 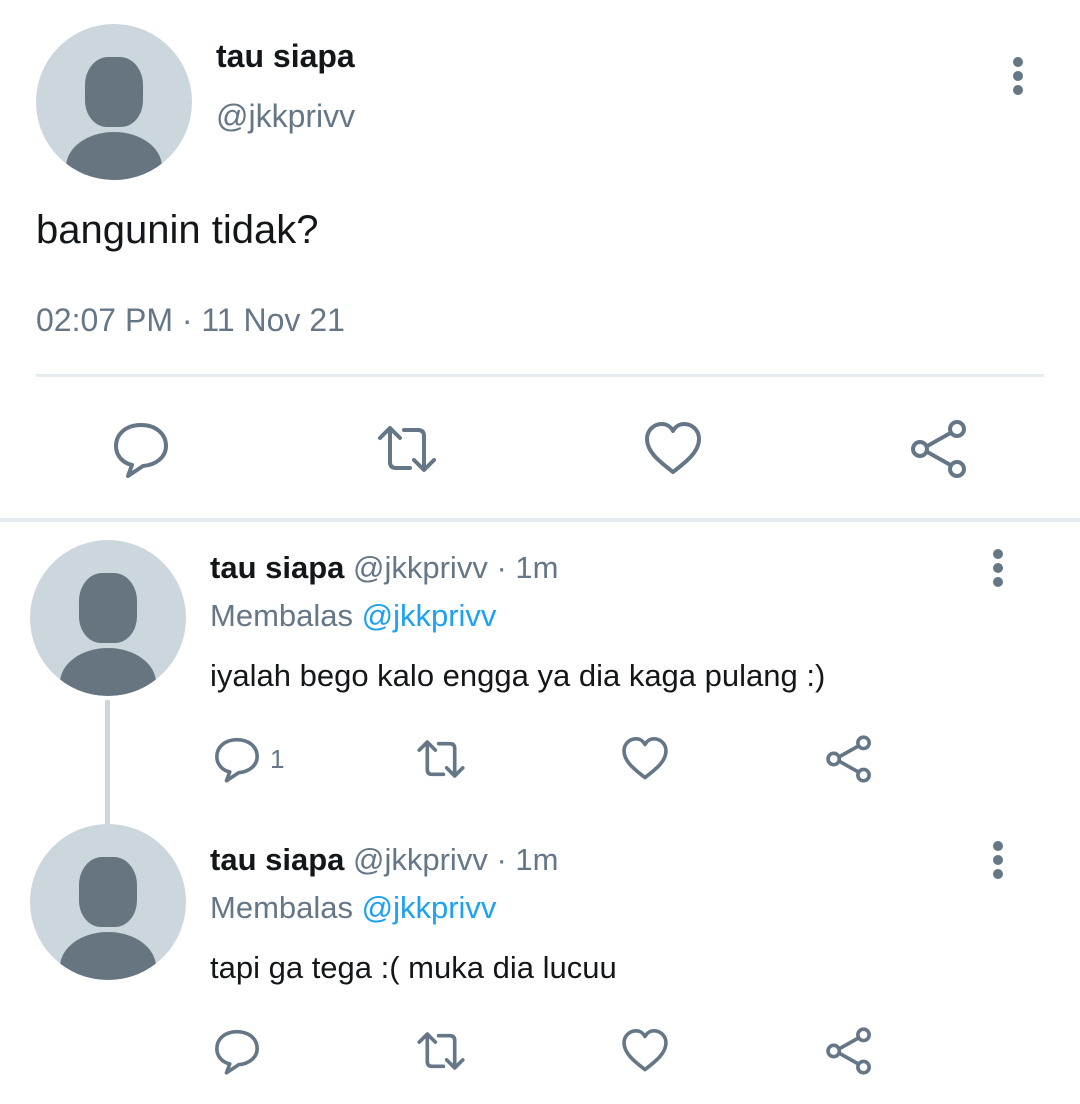 I want to click on tweet-timestamp: 02:07 PM · 11 Nov 21, so click(x=190, y=320).